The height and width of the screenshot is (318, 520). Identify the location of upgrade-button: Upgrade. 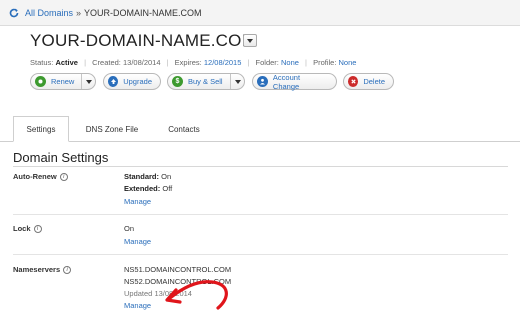
(132, 81).